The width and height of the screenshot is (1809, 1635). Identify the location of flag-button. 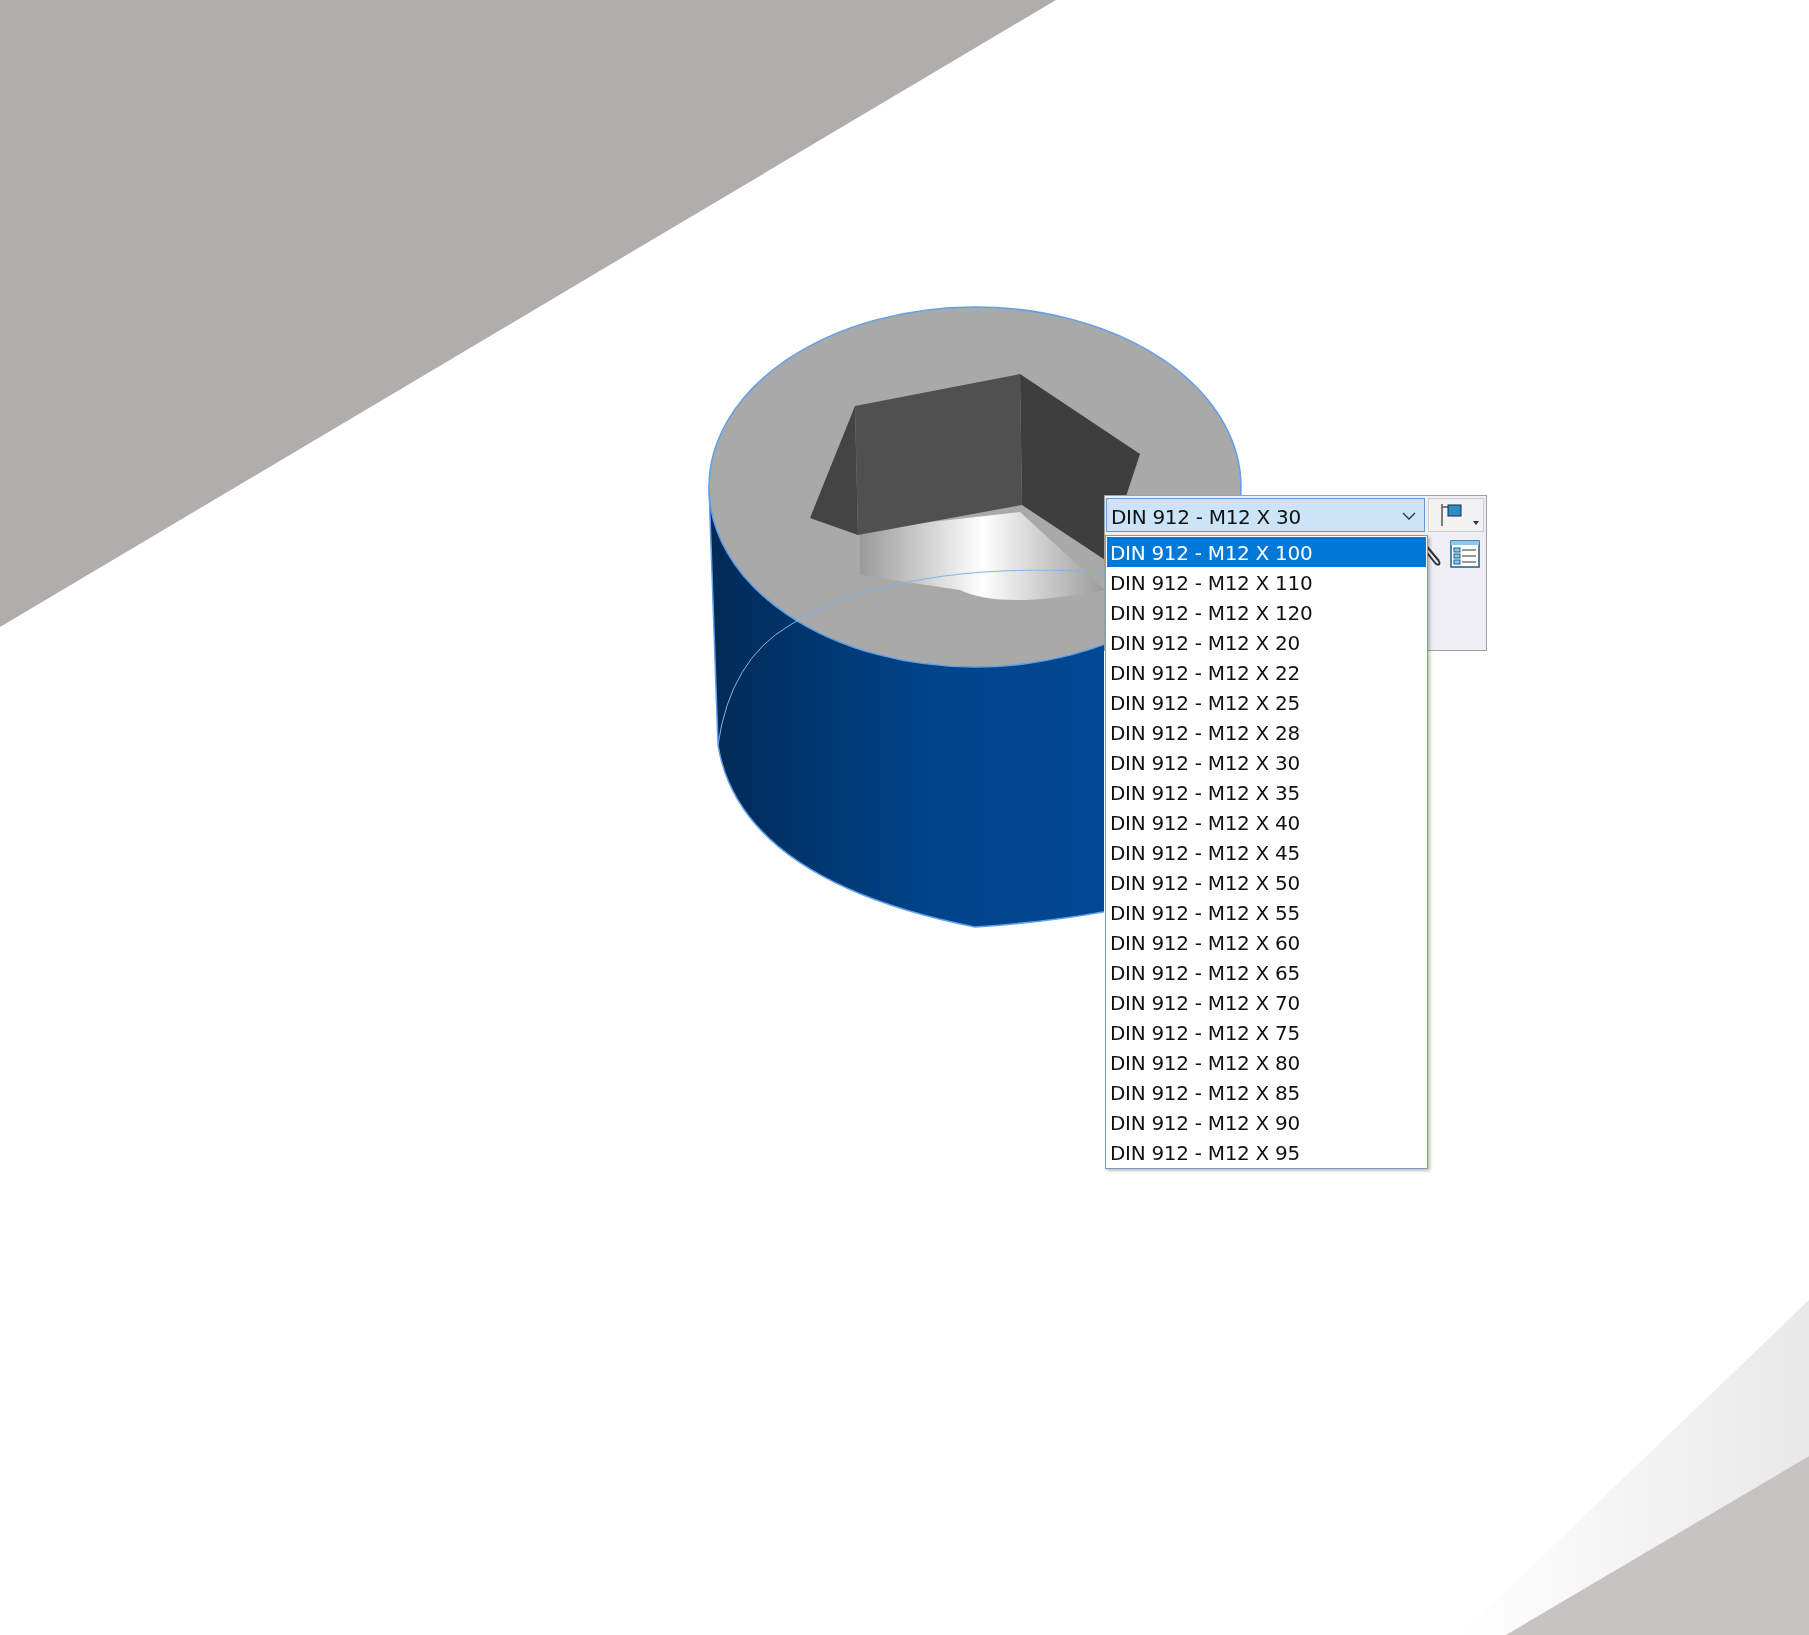
(1456, 515).